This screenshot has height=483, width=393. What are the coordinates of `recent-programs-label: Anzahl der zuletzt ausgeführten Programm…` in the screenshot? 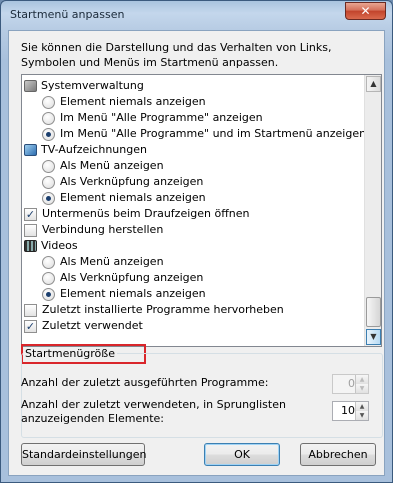 It's located at (145, 382).